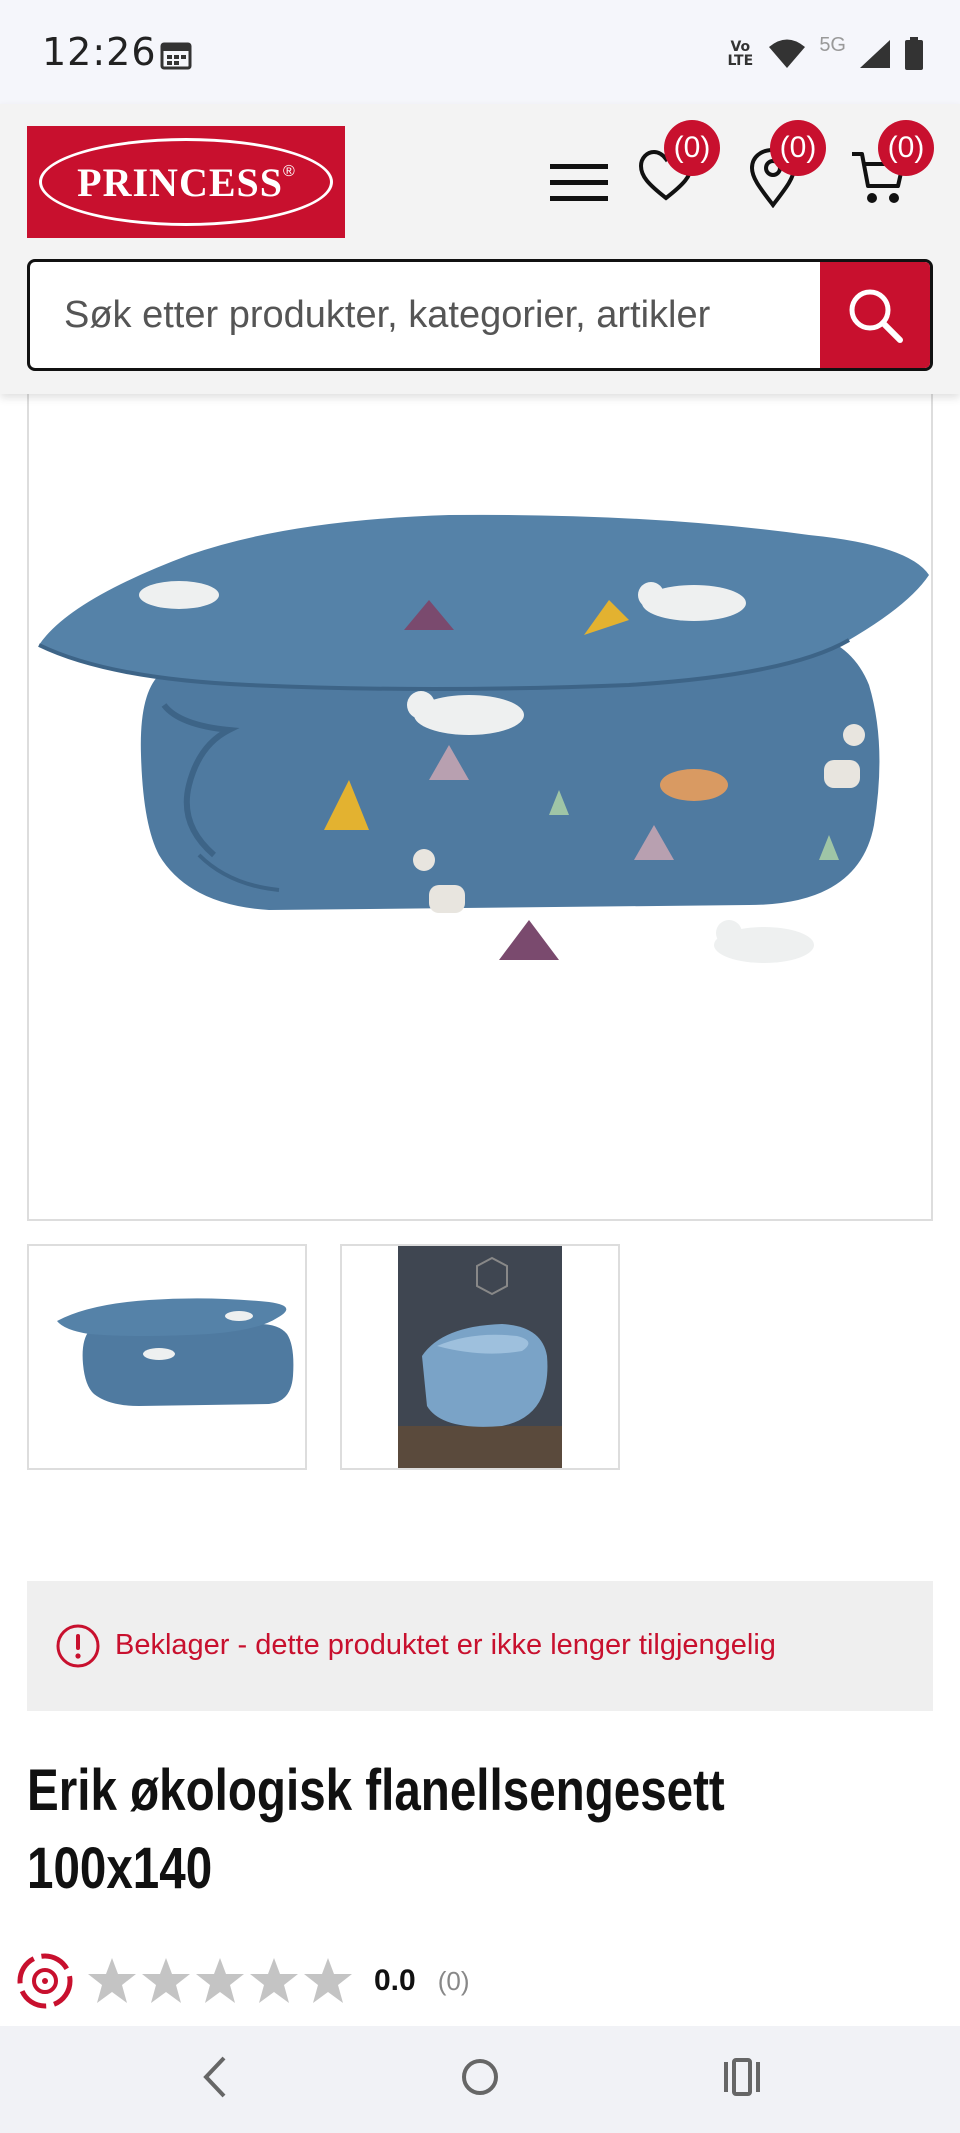 The width and height of the screenshot is (960, 2133). What do you see at coordinates (914, 53) in the screenshot?
I see `battery-icon` at bounding box center [914, 53].